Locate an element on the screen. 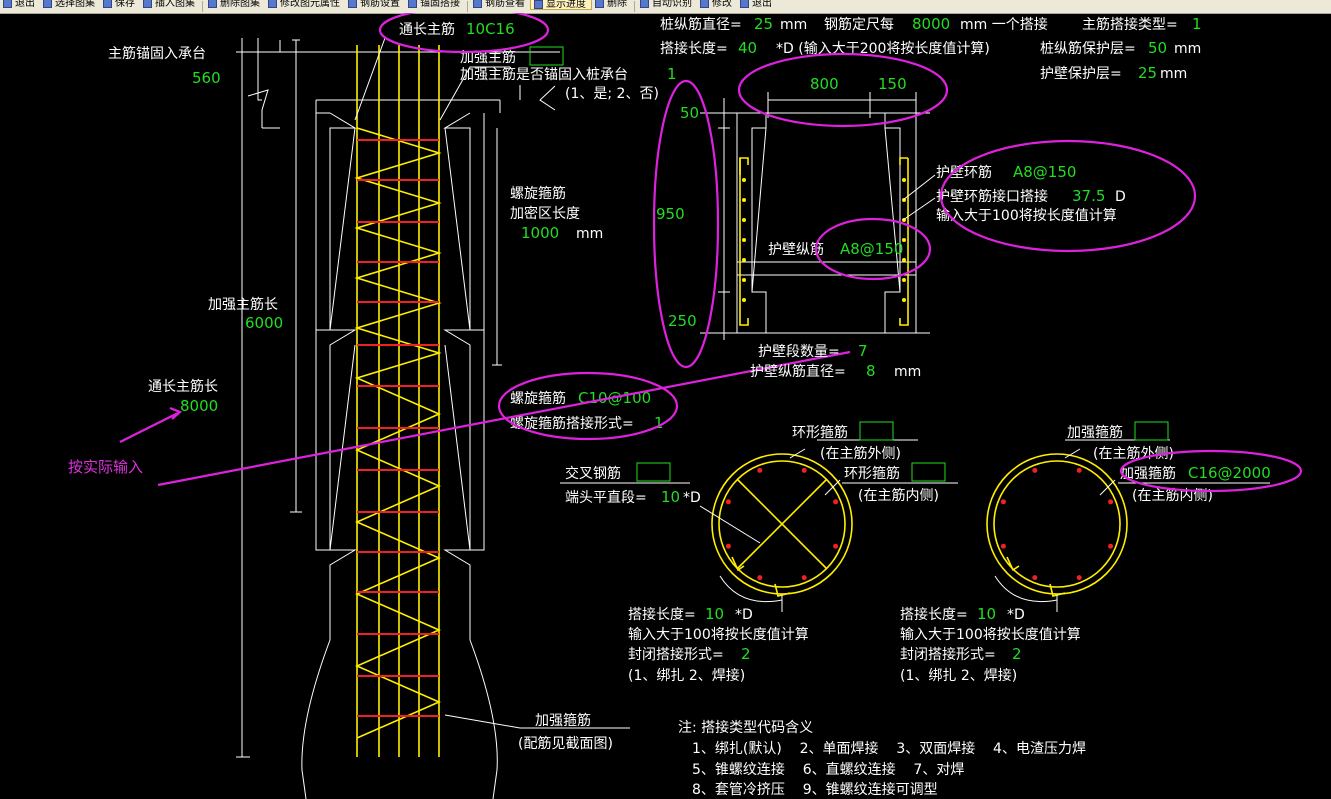  wall-ring-lap-value: 37.5 is located at coordinates (1088, 196).